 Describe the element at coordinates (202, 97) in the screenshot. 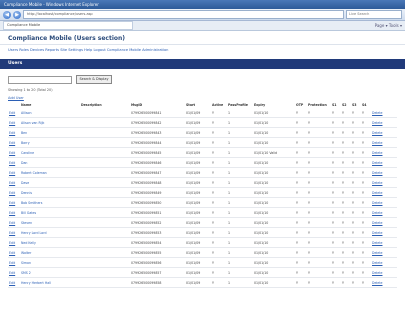

I see `add-user-link: Add User` at that location.